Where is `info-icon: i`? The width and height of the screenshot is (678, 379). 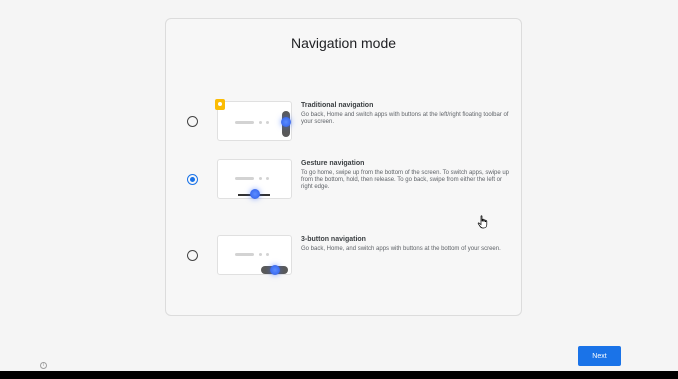
info-icon: i is located at coordinates (43, 365).